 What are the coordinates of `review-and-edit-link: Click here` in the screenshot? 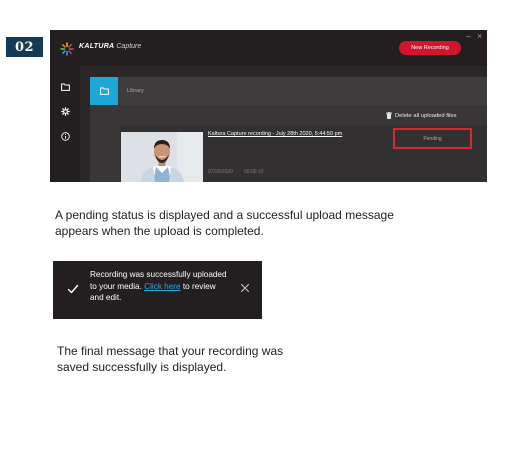 It's located at (162, 286).